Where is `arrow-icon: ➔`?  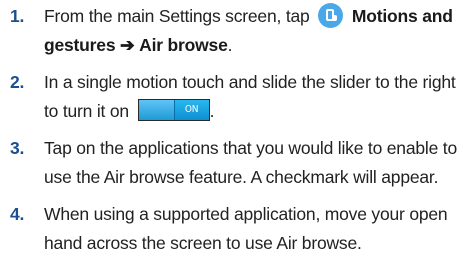
arrow-icon: ➔ is located at coordinates (127, 45).